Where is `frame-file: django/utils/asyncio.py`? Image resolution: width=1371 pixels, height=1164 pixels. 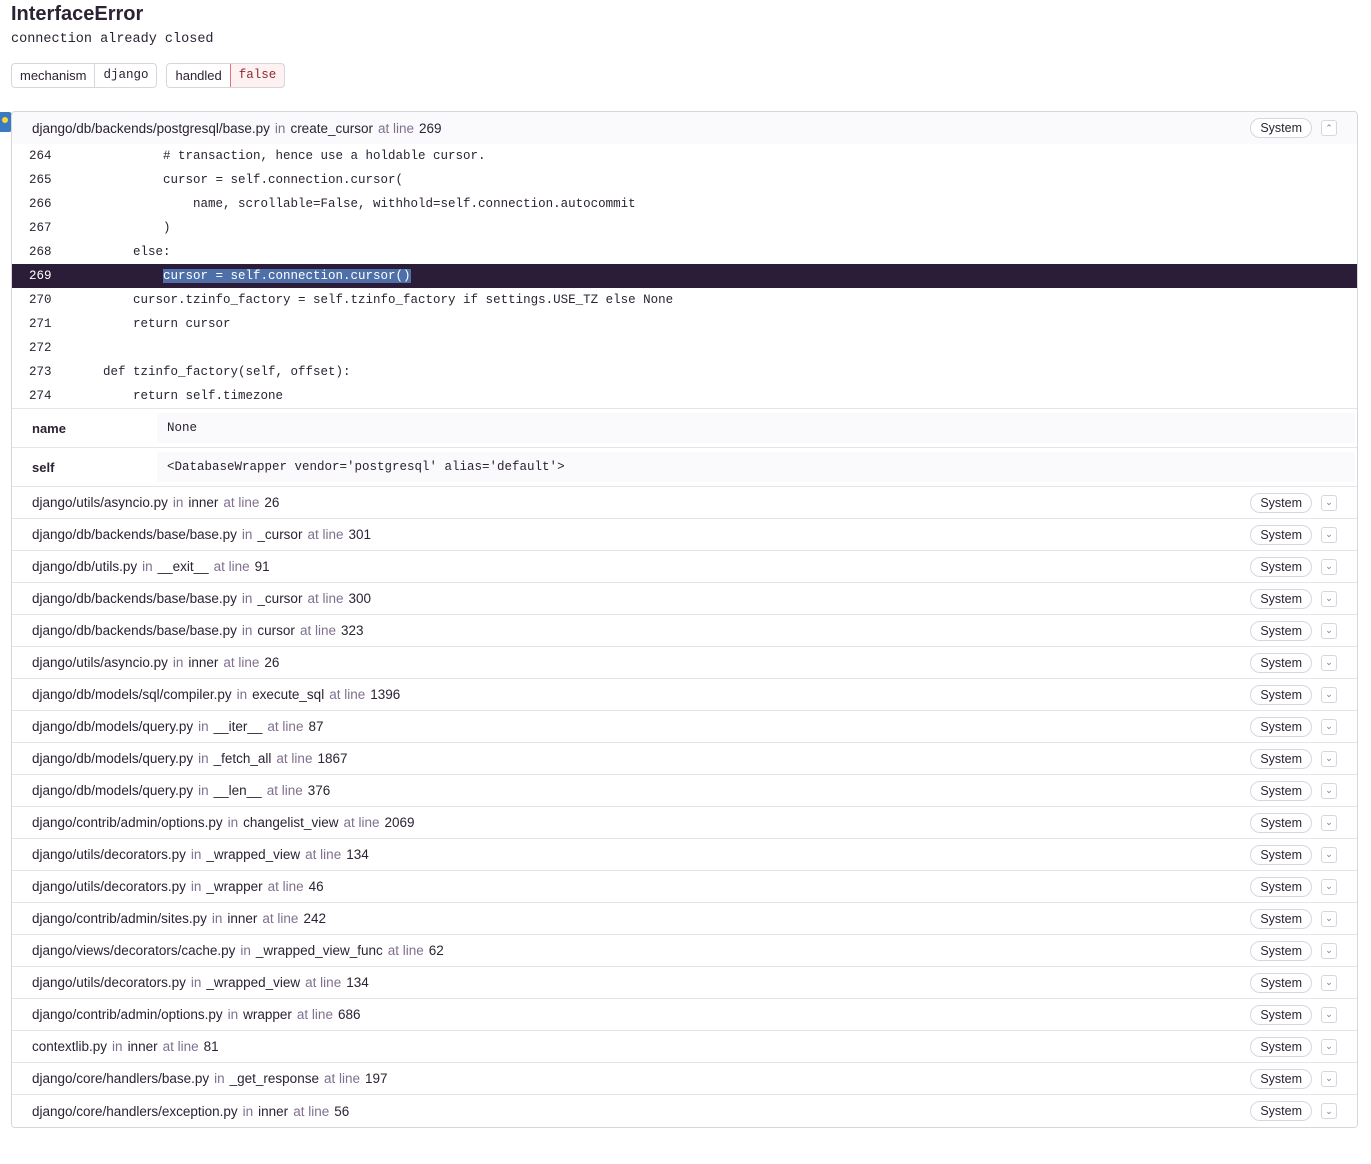
frame-file: django/utils/asyncio.py is located at coordinates (100, 662).